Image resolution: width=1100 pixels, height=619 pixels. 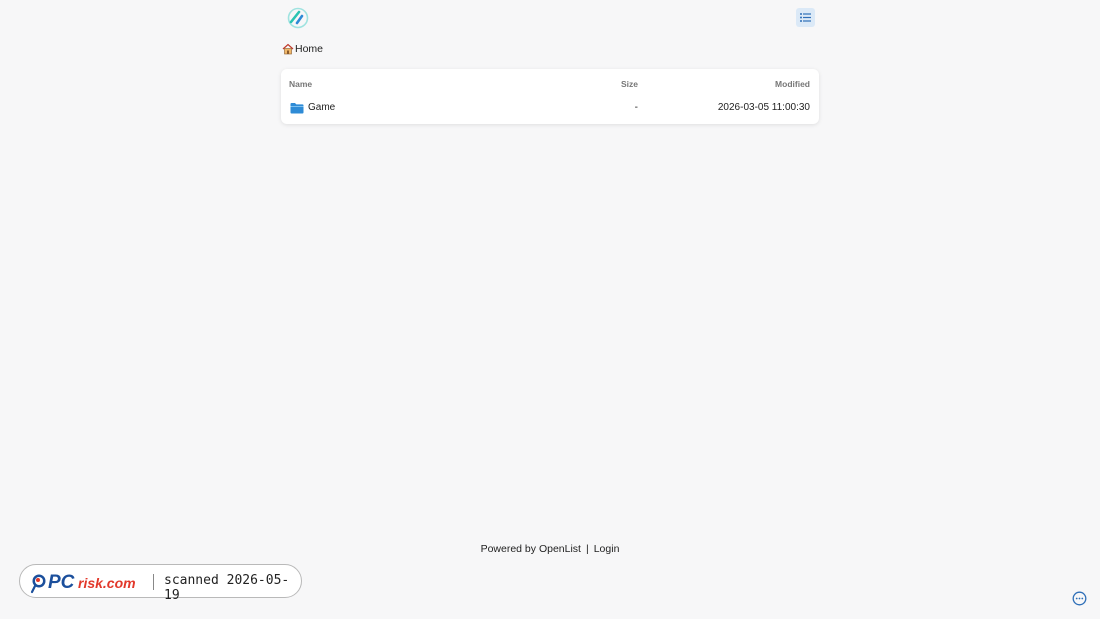 What do you see at coordinates (107, 583) in the screenshot?
I see `svg-text: risk.com` at bounding box center [107, 583].